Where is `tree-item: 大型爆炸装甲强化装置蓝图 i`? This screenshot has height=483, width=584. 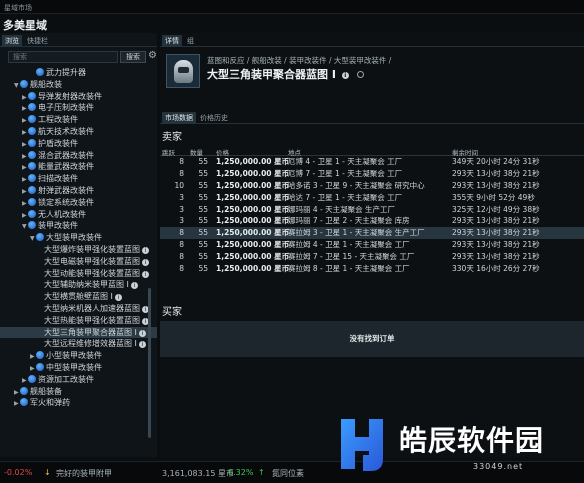
tree-item: 大型爆炸装甲强化装置蓝图 i is located at coordinates (78, 250).